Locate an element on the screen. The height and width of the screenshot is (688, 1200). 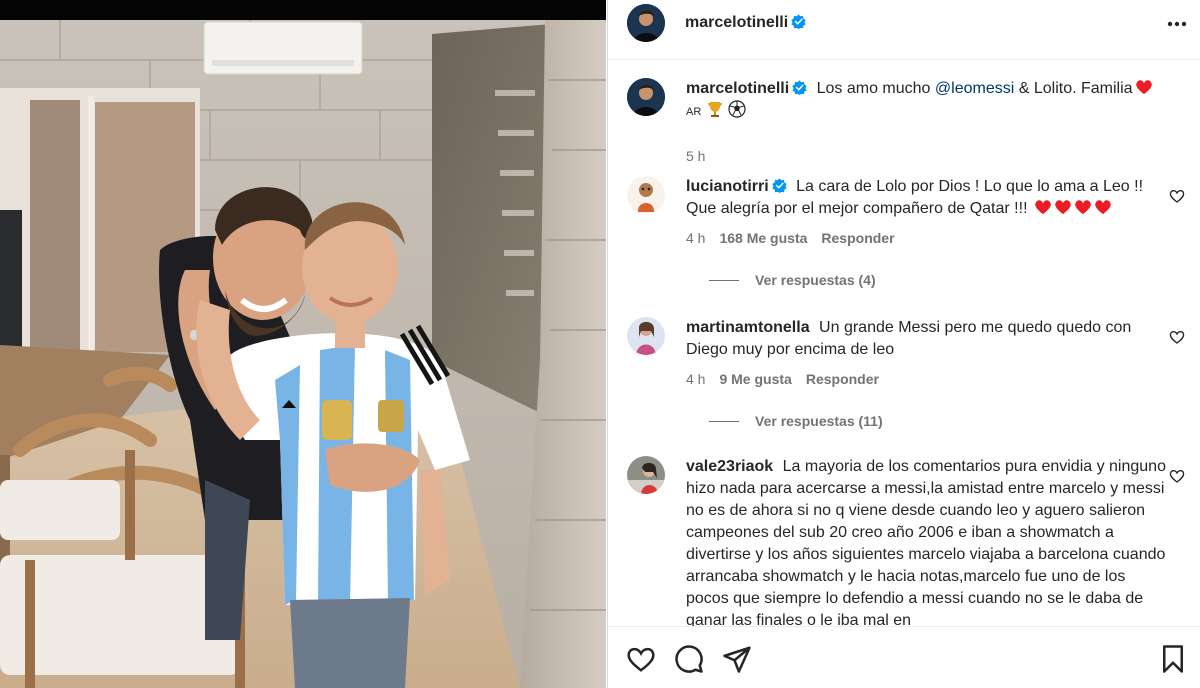
caption-time: 5 h is located at coordinates (695, 156).